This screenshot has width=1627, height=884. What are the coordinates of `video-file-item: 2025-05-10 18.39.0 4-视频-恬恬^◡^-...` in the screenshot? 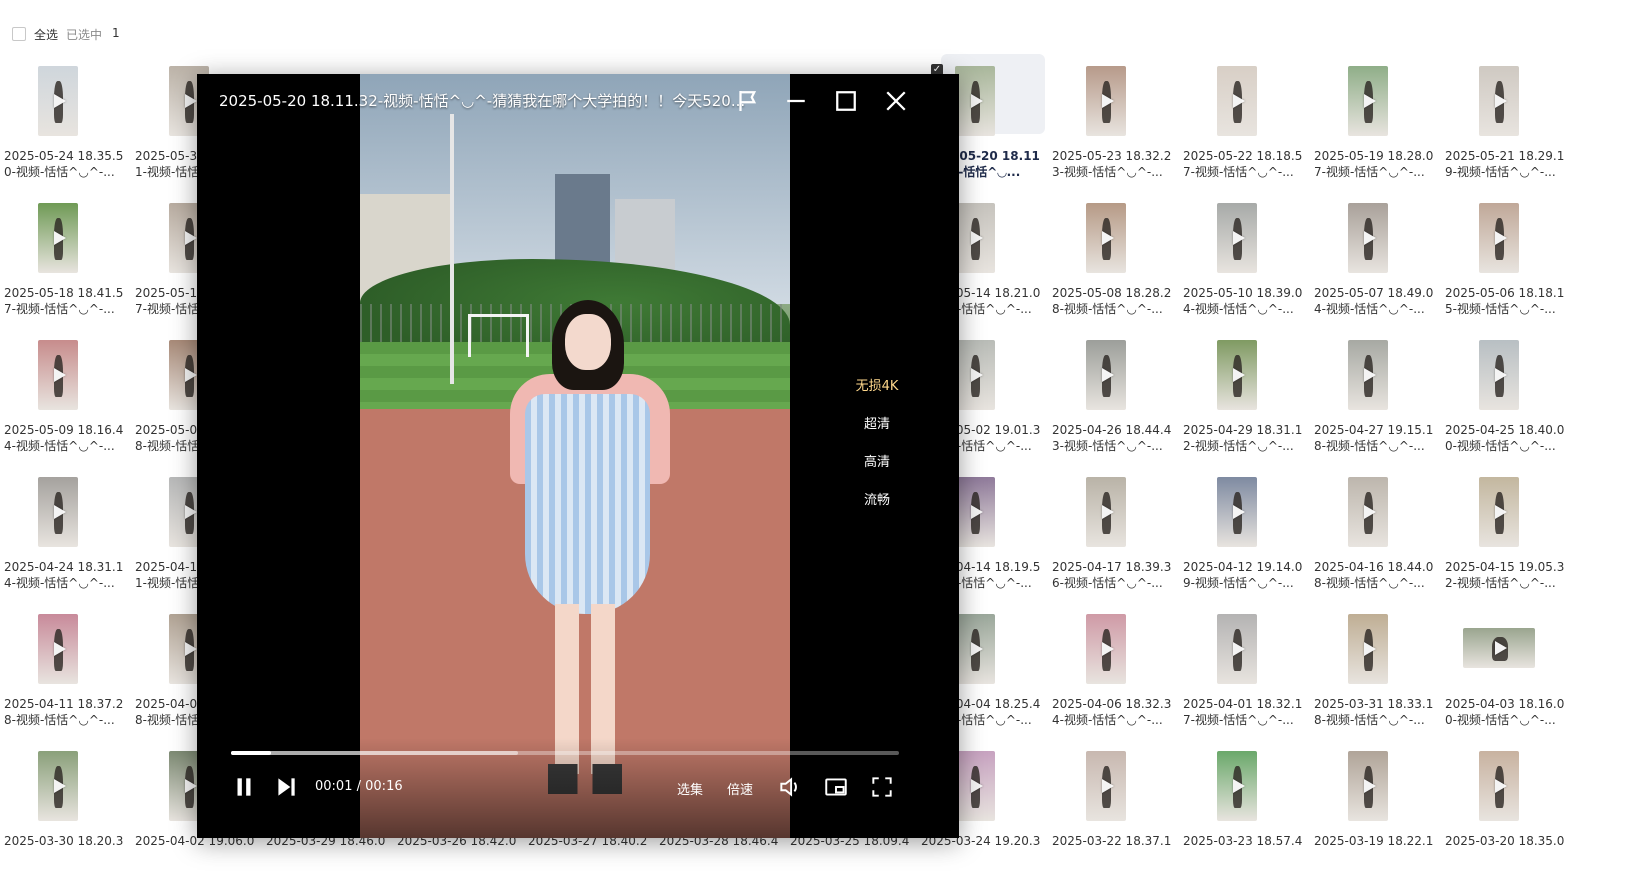 It's located at (1243, 265).